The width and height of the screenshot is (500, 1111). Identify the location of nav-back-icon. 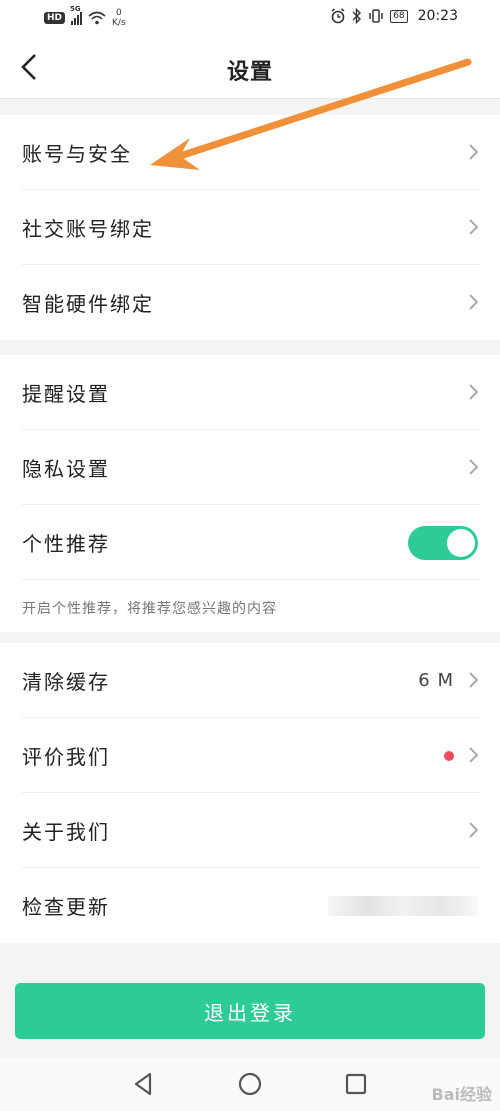
(144, 1084).